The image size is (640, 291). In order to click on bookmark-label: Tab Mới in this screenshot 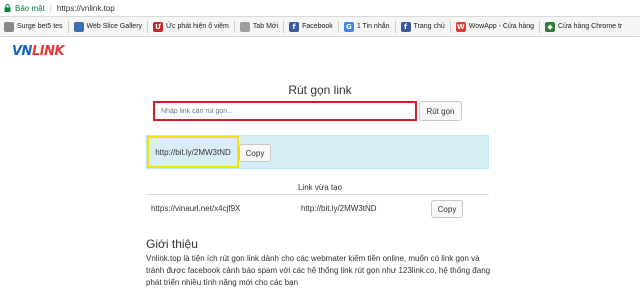, I will do `click(265, 26)`.